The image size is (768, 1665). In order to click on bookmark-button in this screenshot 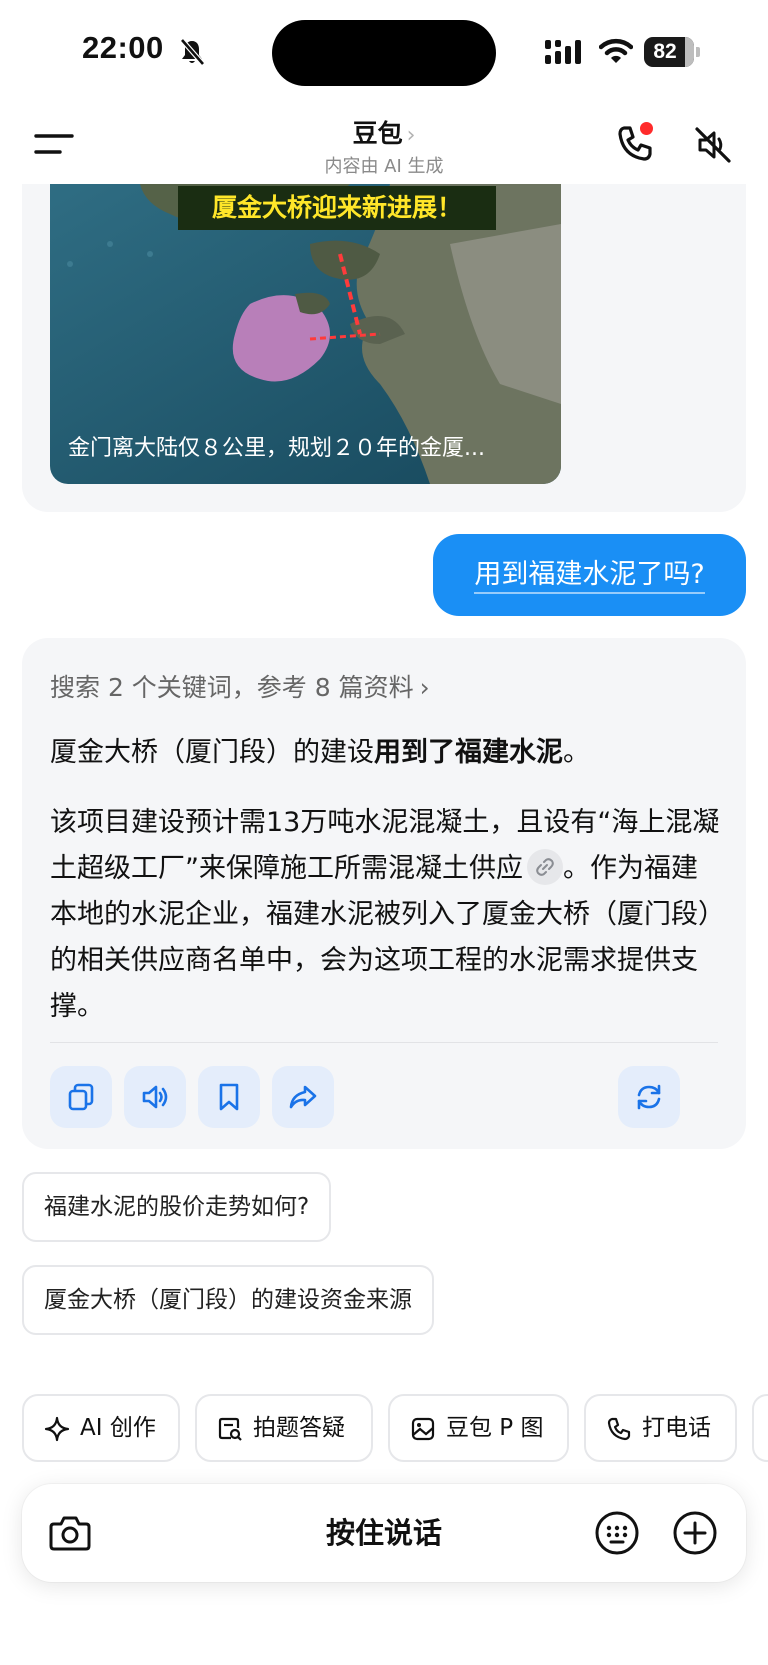, I will do `click(229, 1097)`.